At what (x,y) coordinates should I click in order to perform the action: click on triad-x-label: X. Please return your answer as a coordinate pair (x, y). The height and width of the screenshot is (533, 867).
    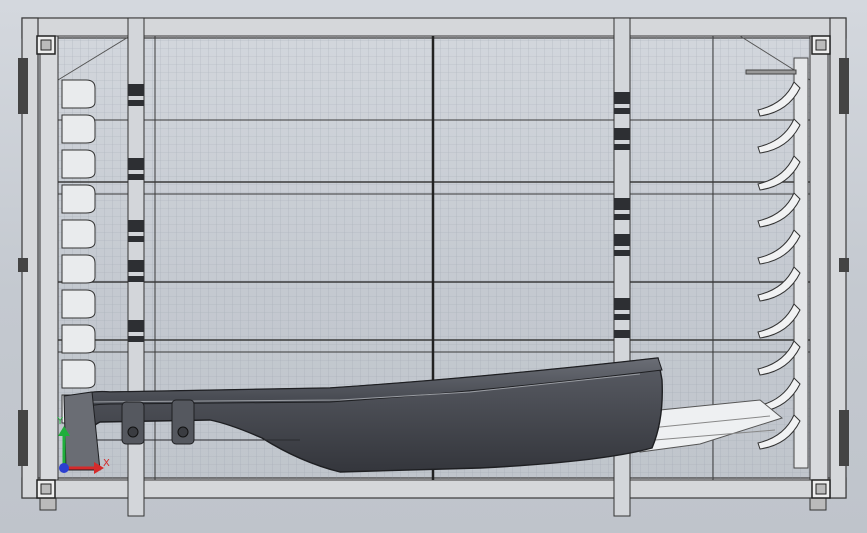
    Looking at the image, I should click on (106, 463).